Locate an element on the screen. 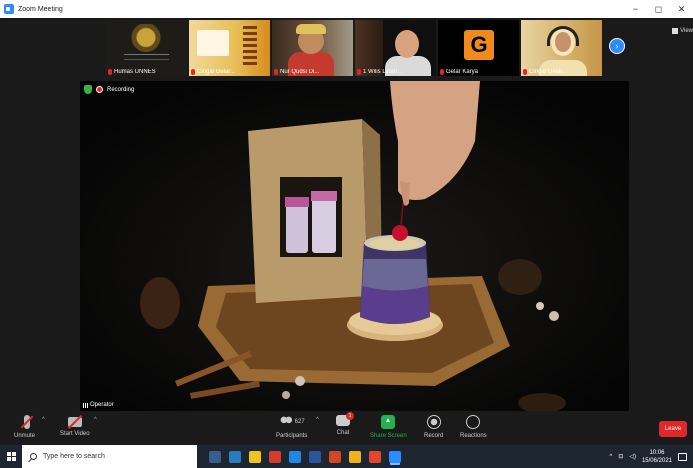  speaker-name-tag: Operator is located at coordinates (98, 405).